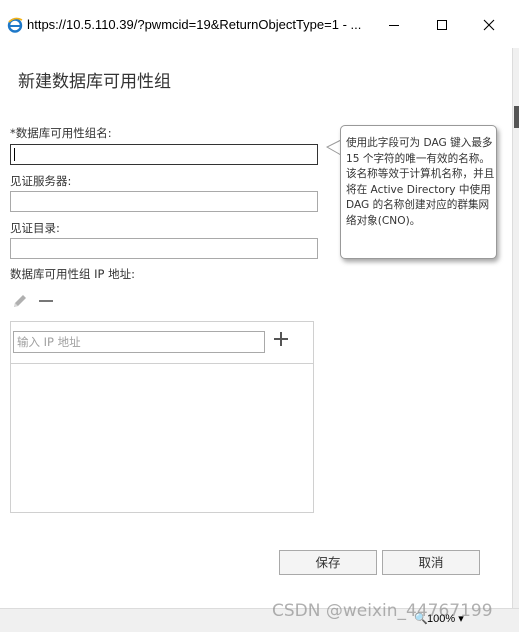 This screenshot has height=632, width=519. I want to click on text-caret, so click(14, 154).